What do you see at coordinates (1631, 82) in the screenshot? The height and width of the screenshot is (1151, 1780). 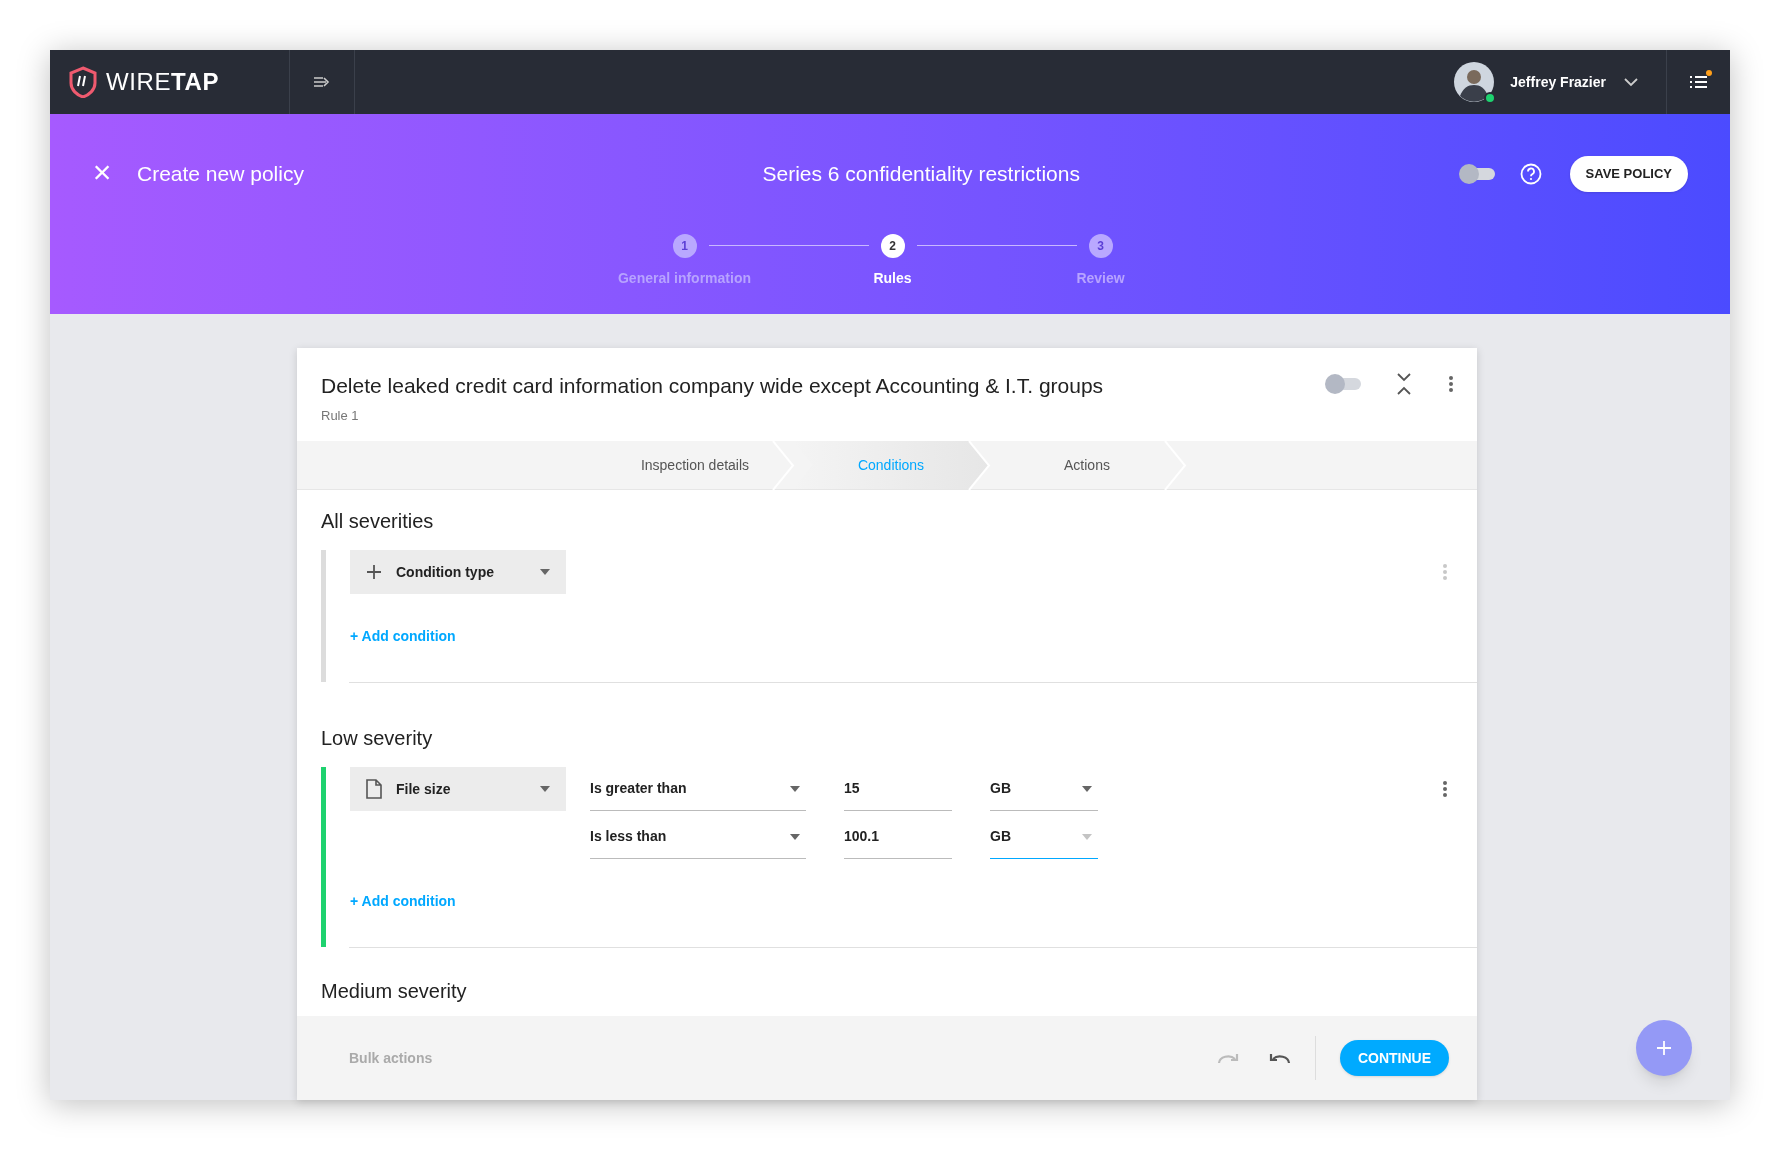 I see `chevron-down-icon` at bounding box center [1631, 82].